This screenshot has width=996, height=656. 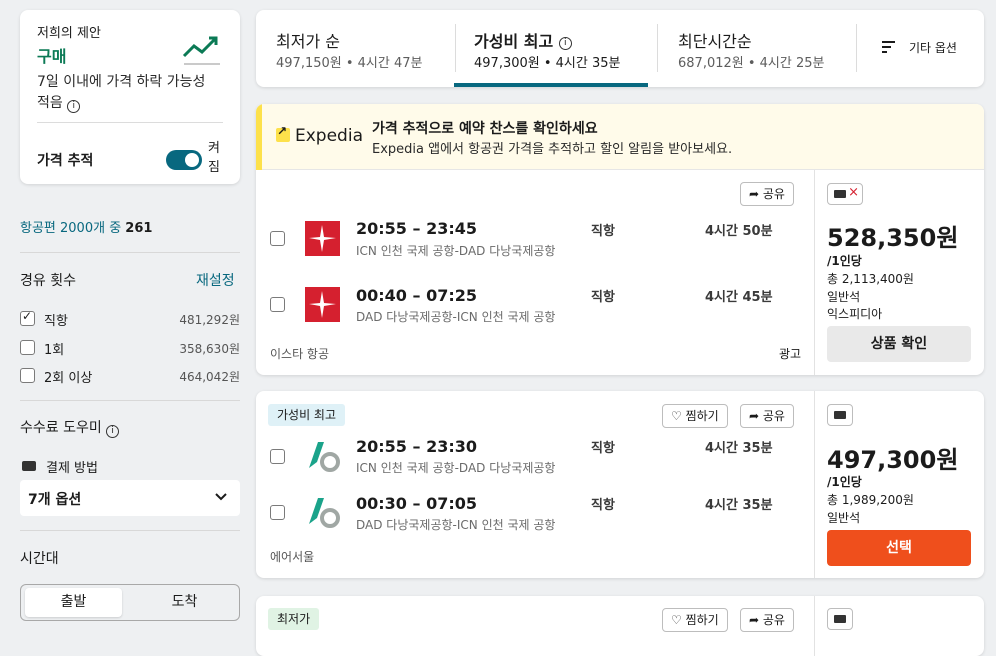 What do you see at coordinates (349, 63) in the screenshot?
I see `sort-tab-summary: 497,150원 • 4시간 47분` at bounding box center [349, 63].